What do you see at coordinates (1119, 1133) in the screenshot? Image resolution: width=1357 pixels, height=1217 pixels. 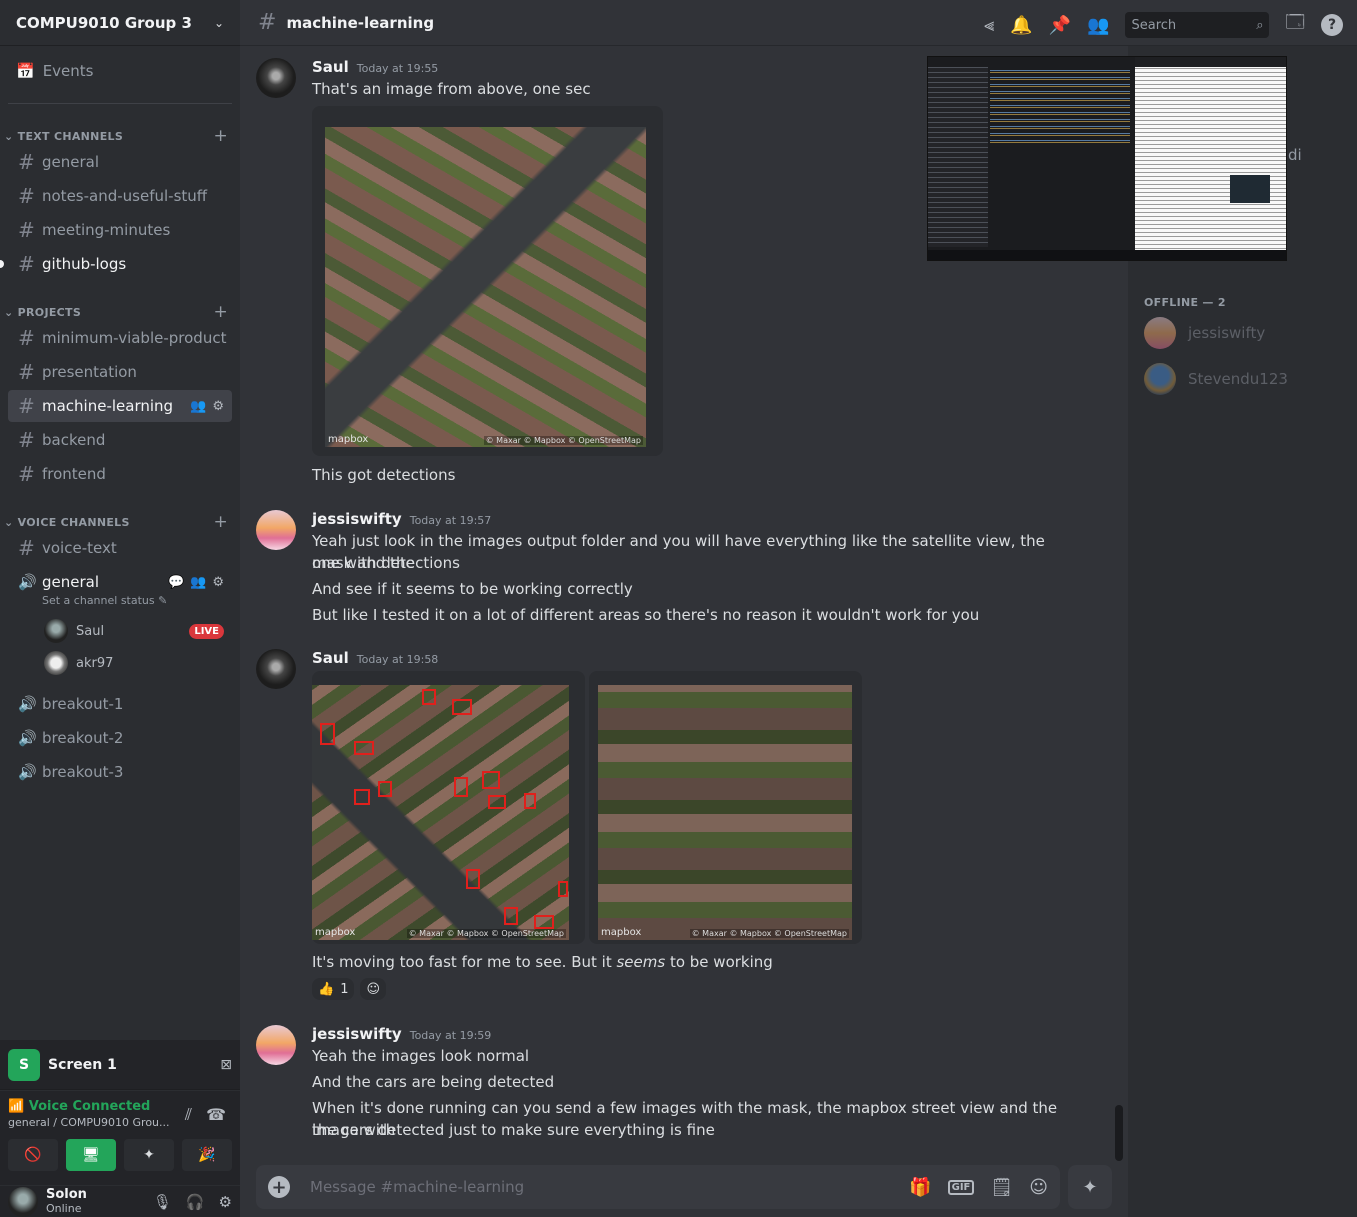 I see `scrollbar` at bounding box center [1119, 1133].